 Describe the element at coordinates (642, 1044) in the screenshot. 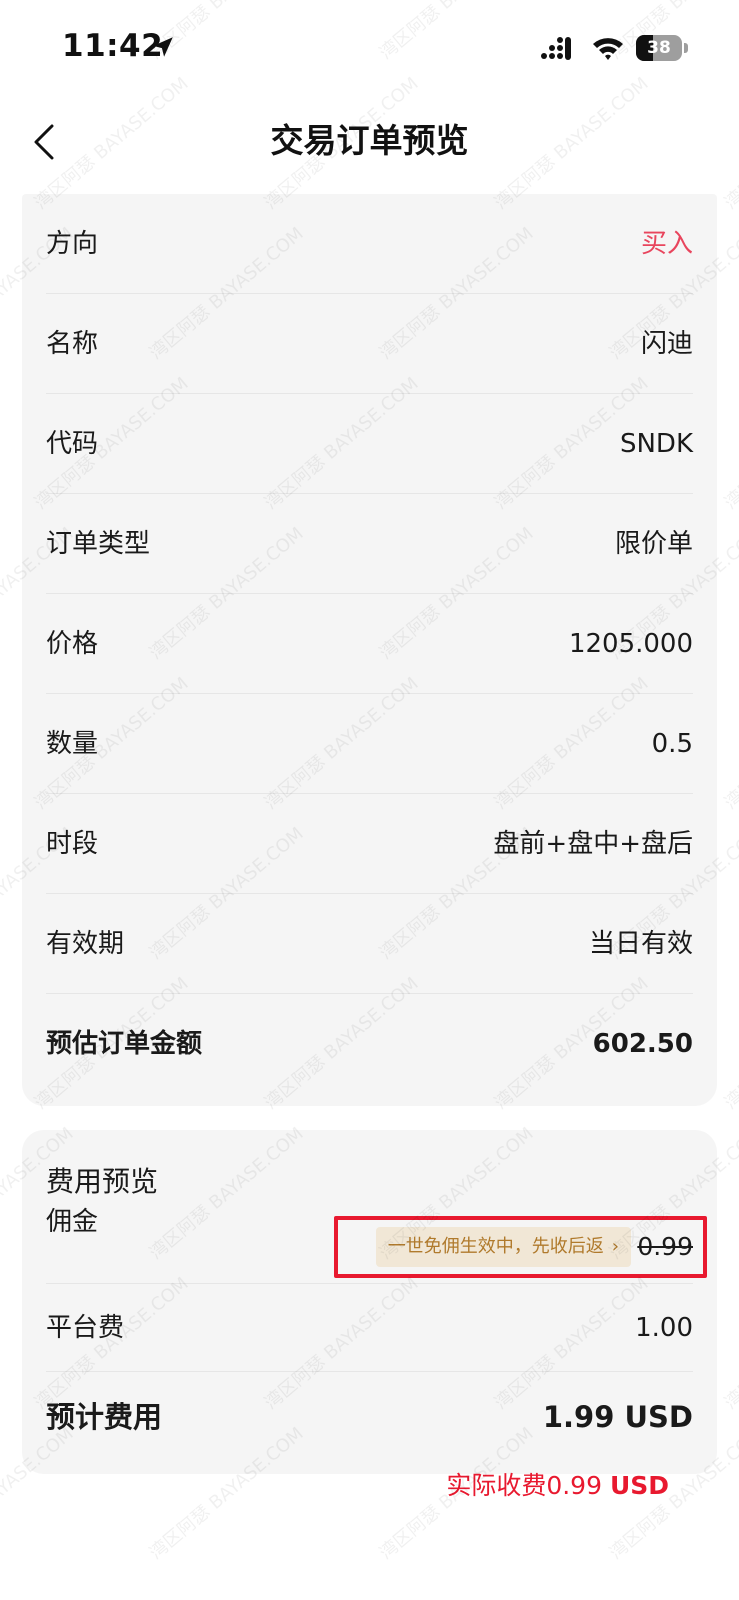

I see `estimated-amount-value: 602.50` at that location.